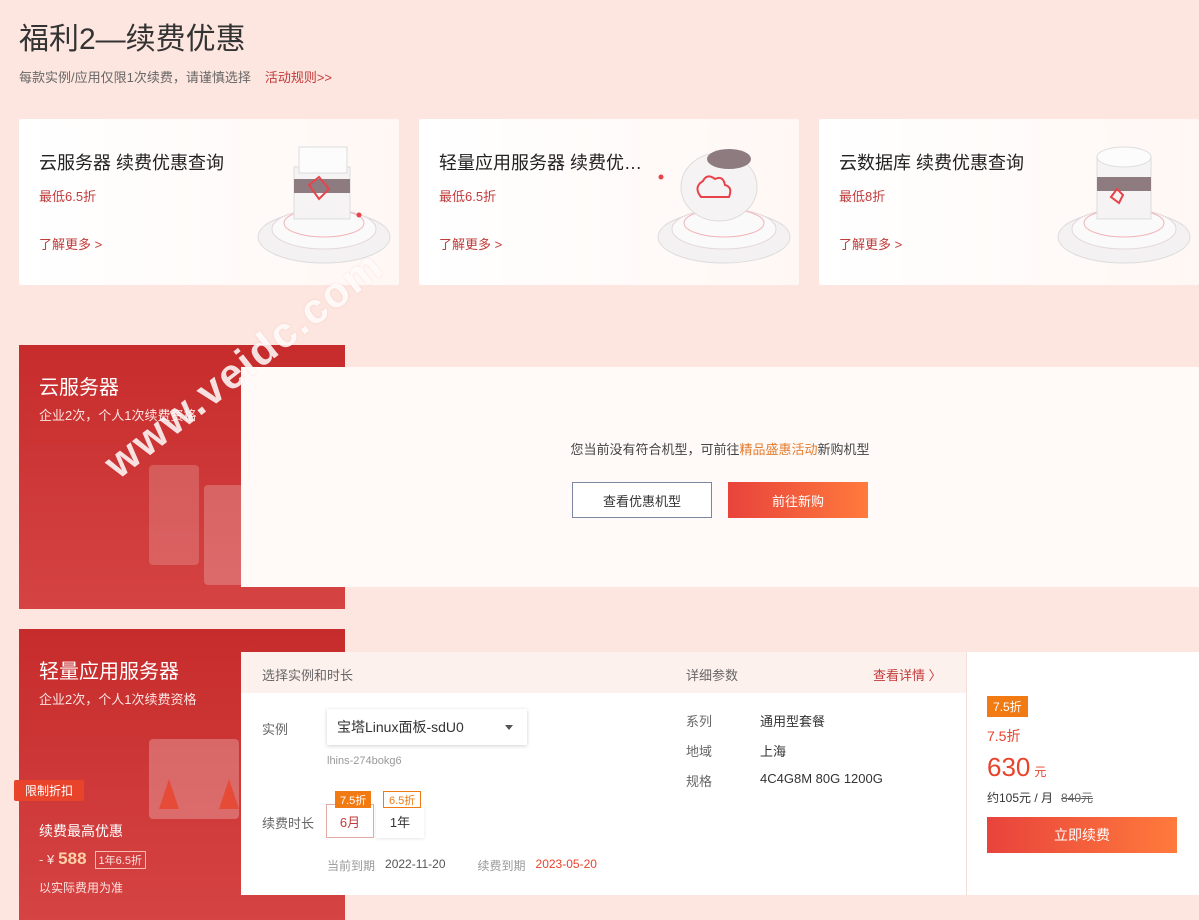  Describe the element at coordinates (699, 751) in the screenshot. I see `param-label: 地域` at that location.